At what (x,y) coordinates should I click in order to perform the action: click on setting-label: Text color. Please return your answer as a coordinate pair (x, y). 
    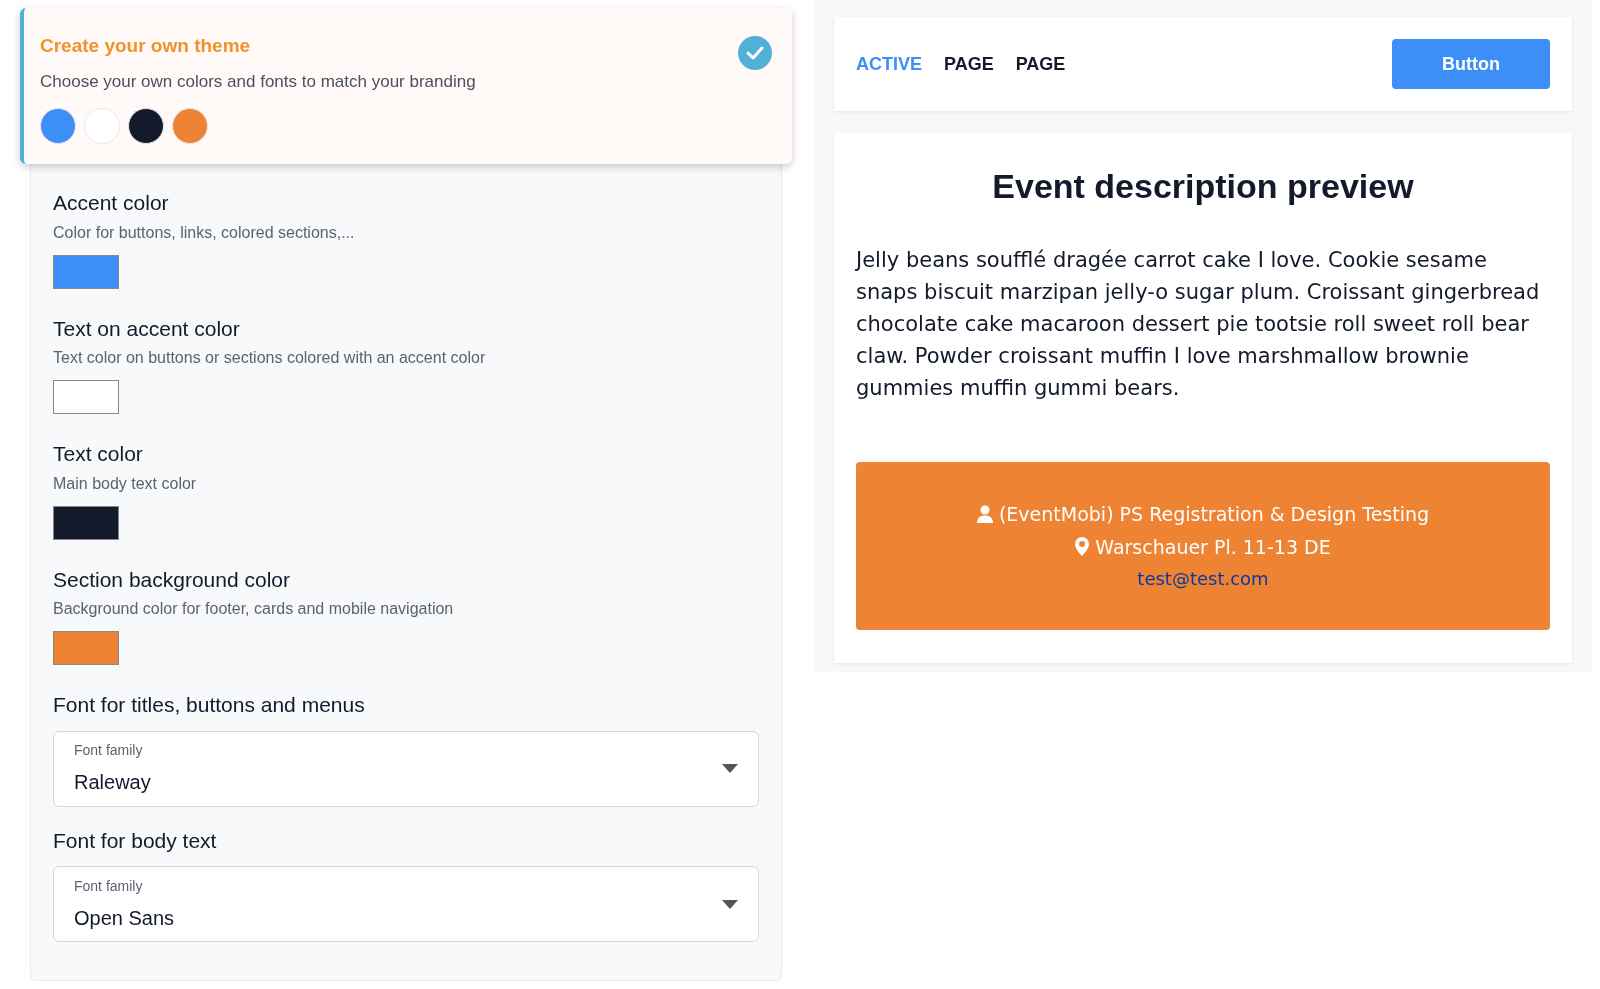
    Looking at the image, I should click on (98, 454).